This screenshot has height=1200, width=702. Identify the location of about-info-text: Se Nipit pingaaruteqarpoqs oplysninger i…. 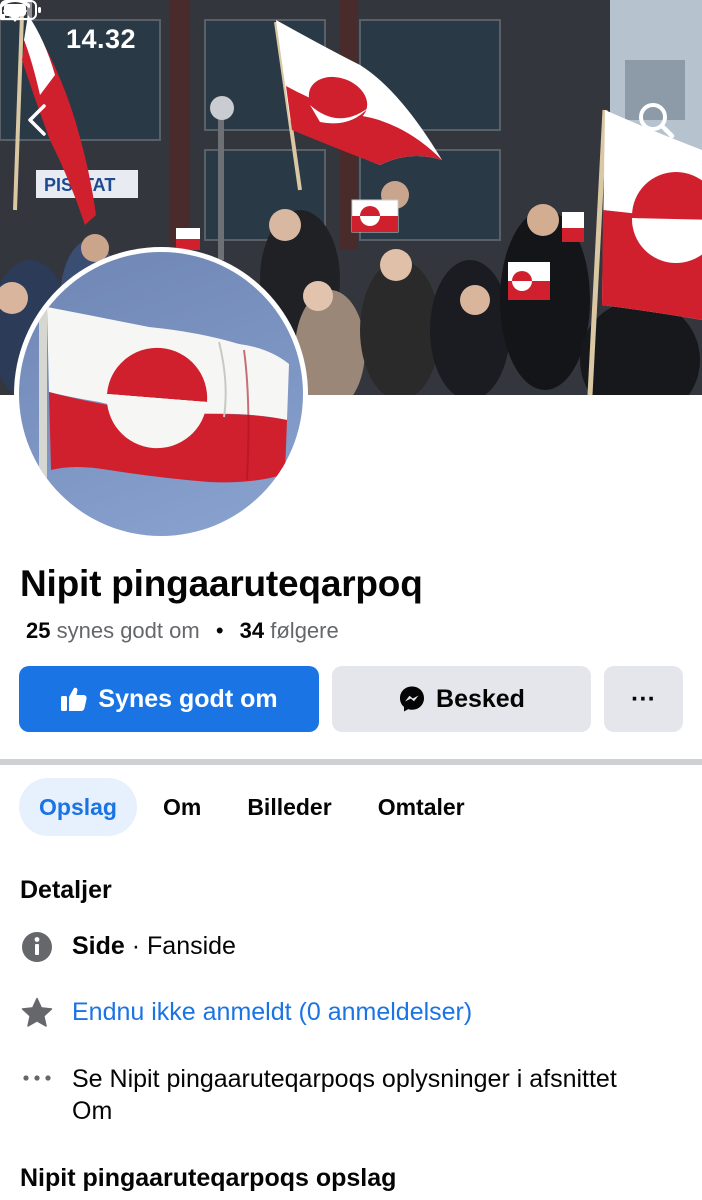
(346, 1095).